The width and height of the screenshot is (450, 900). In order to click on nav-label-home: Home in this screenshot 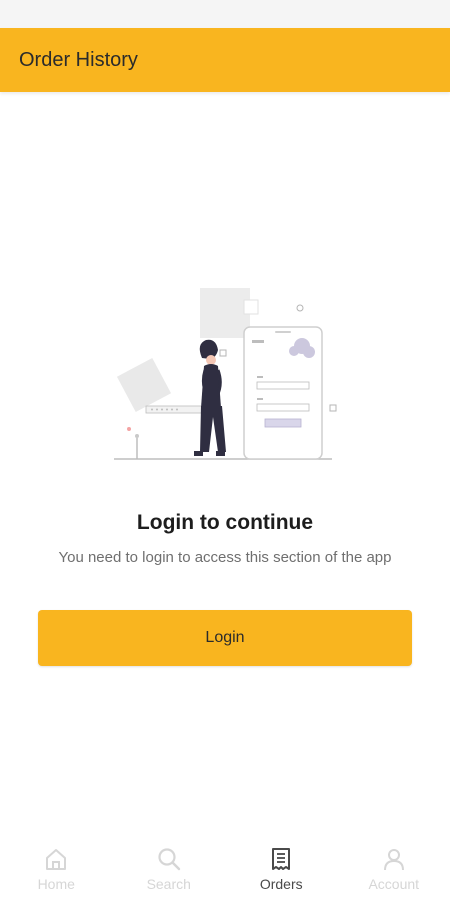, I will do `click(56, 884)`.